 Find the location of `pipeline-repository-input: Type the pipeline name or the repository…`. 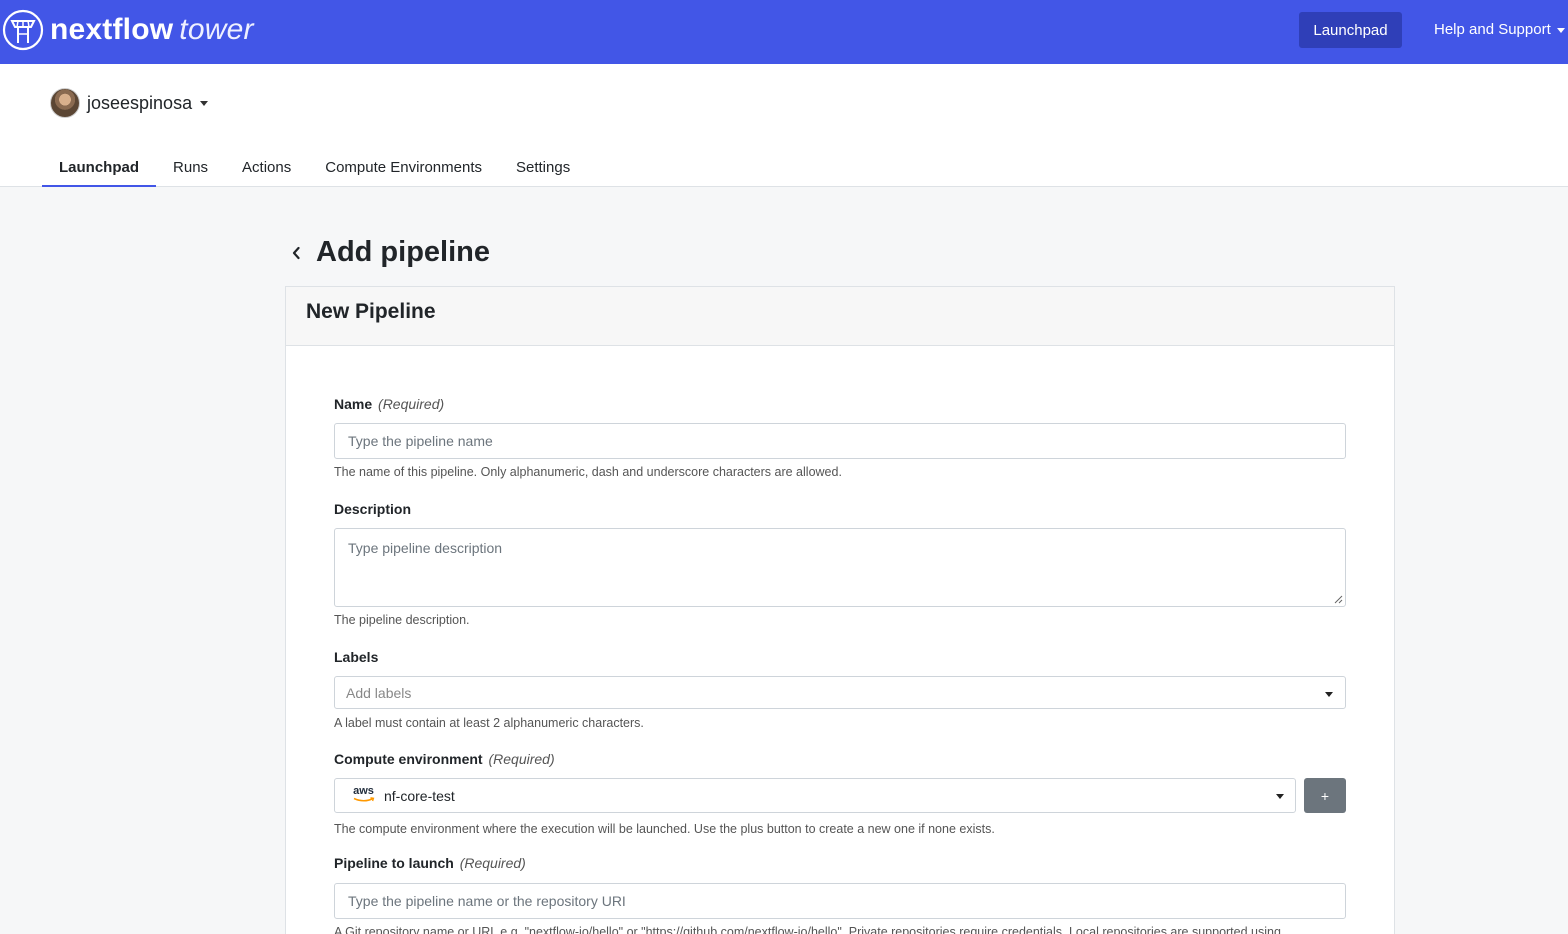

pipeline-repository-input: Type the pipeline name or the repository… is located at coordinates (840, 901).